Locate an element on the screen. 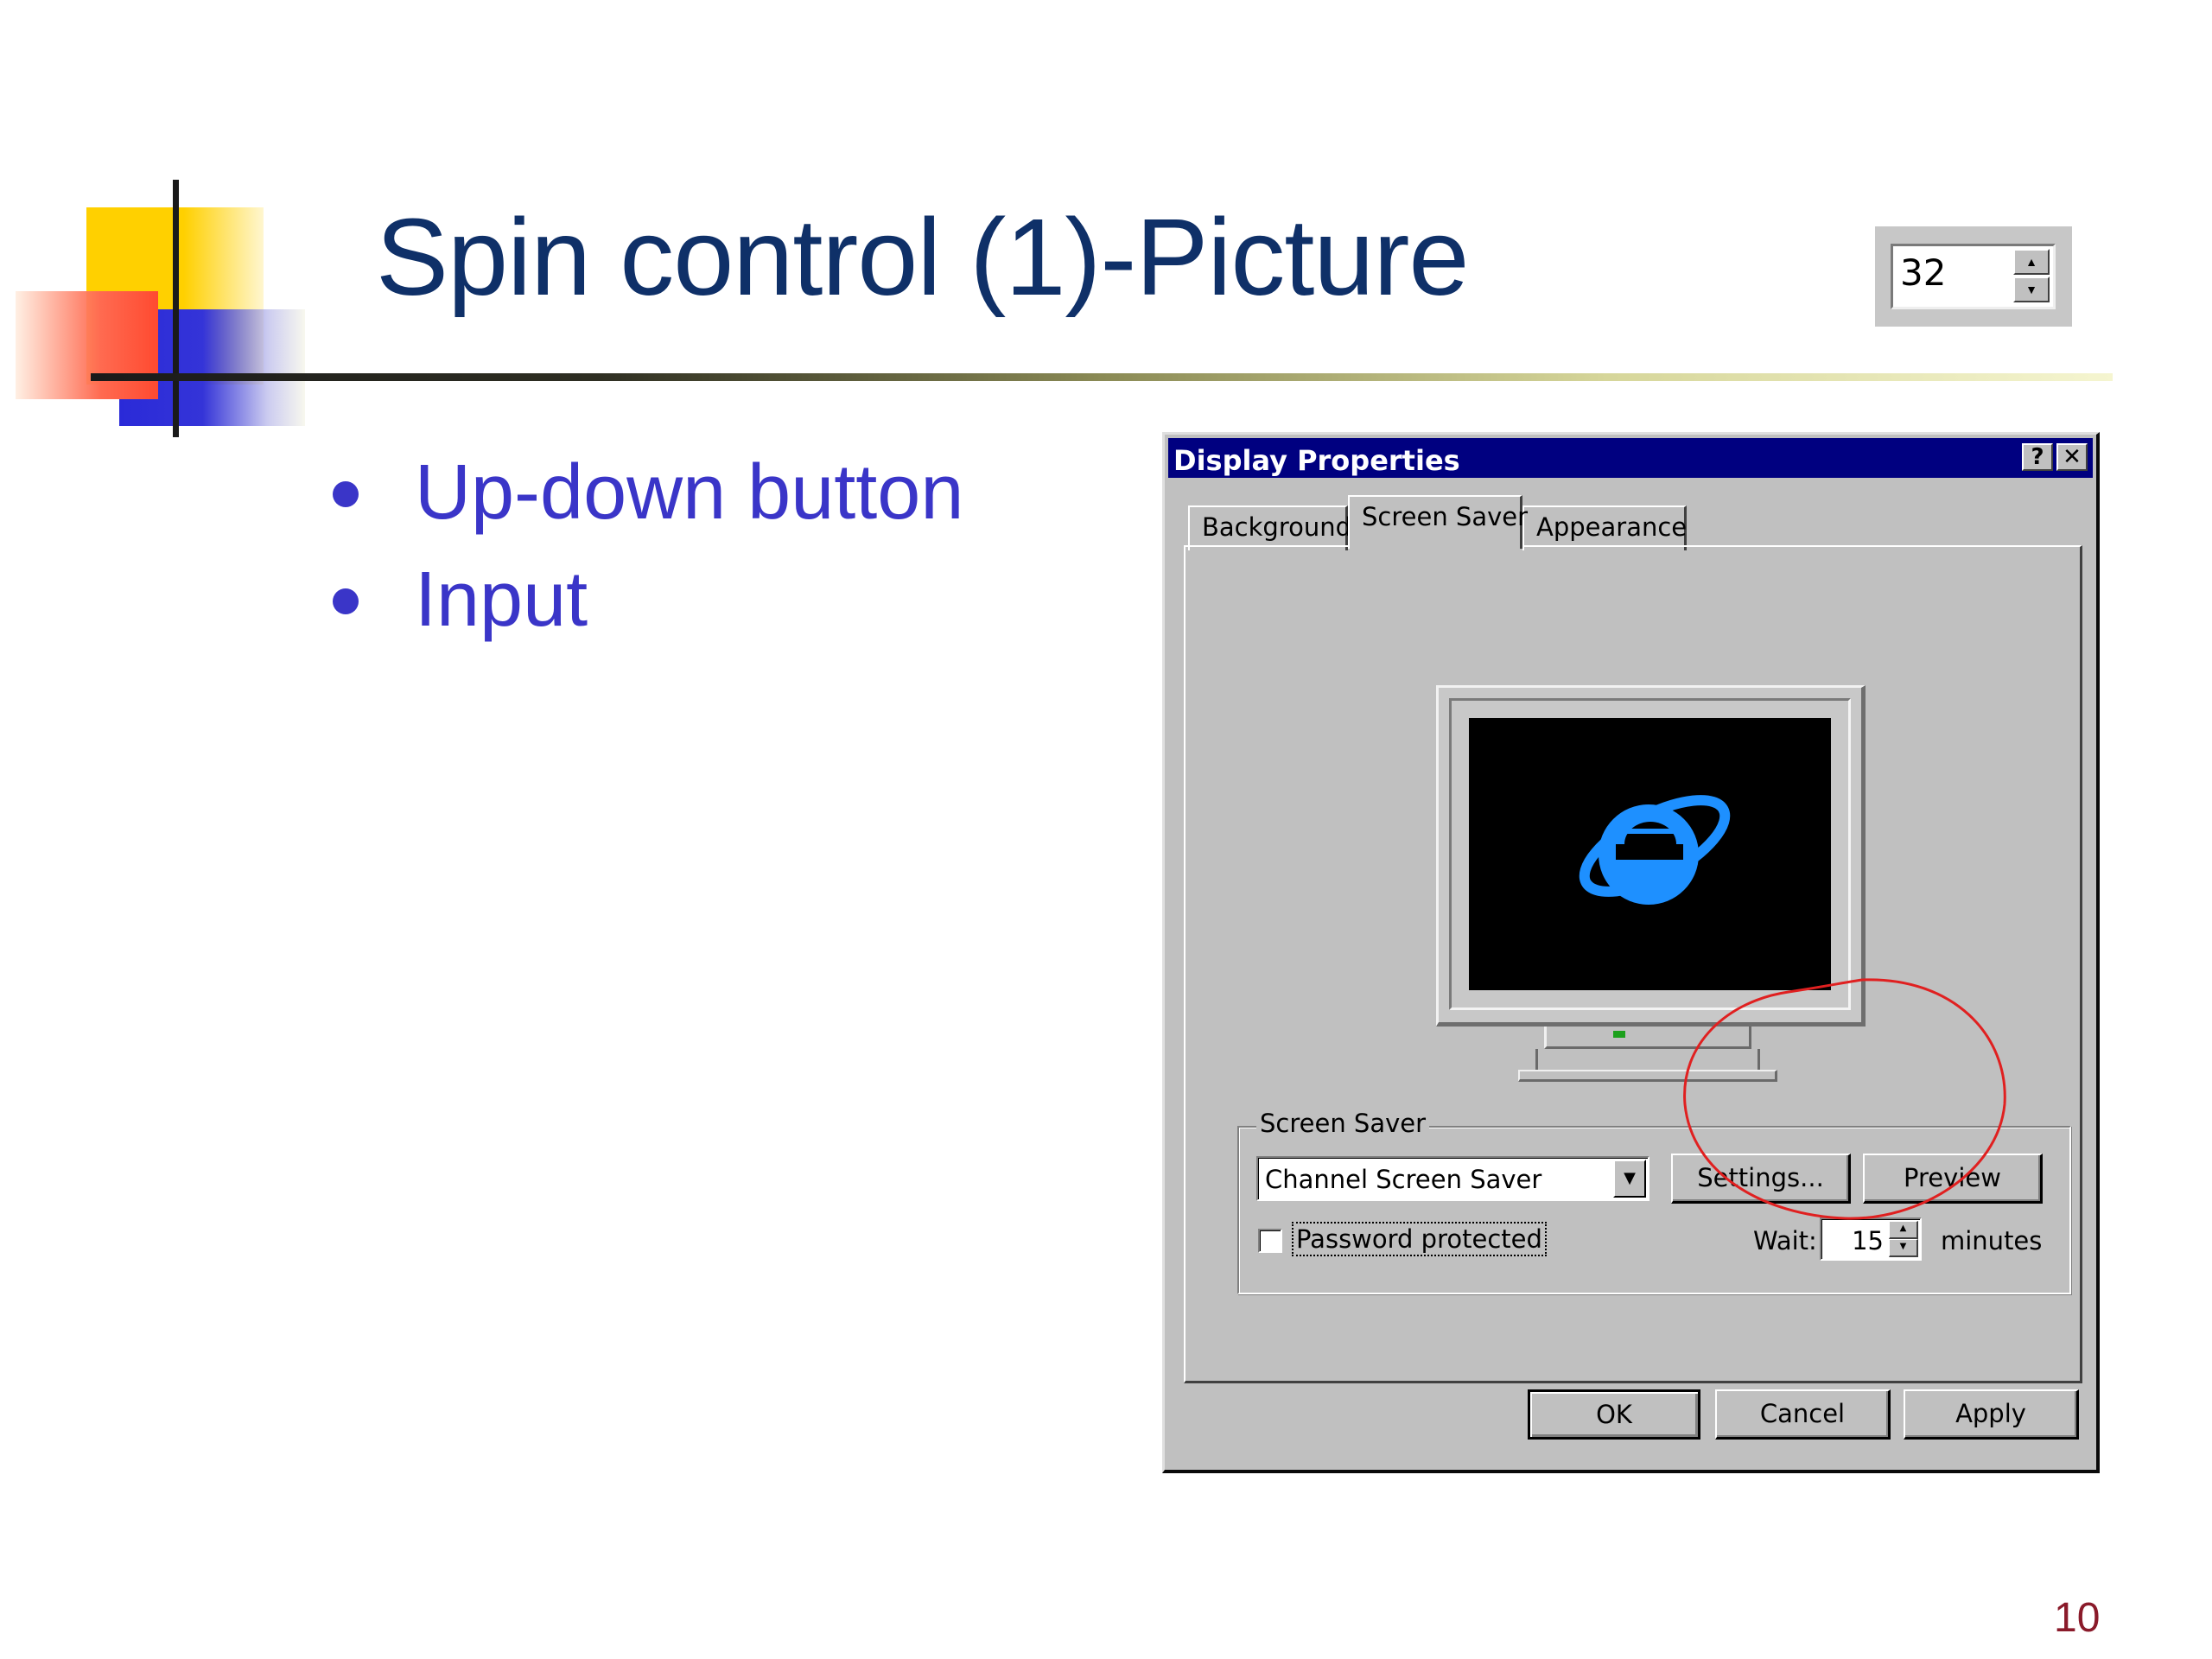 Image resolution: width=2212 pixels, height=1659 pixels. decor-vertical-line is located at coordinates (176, 308).